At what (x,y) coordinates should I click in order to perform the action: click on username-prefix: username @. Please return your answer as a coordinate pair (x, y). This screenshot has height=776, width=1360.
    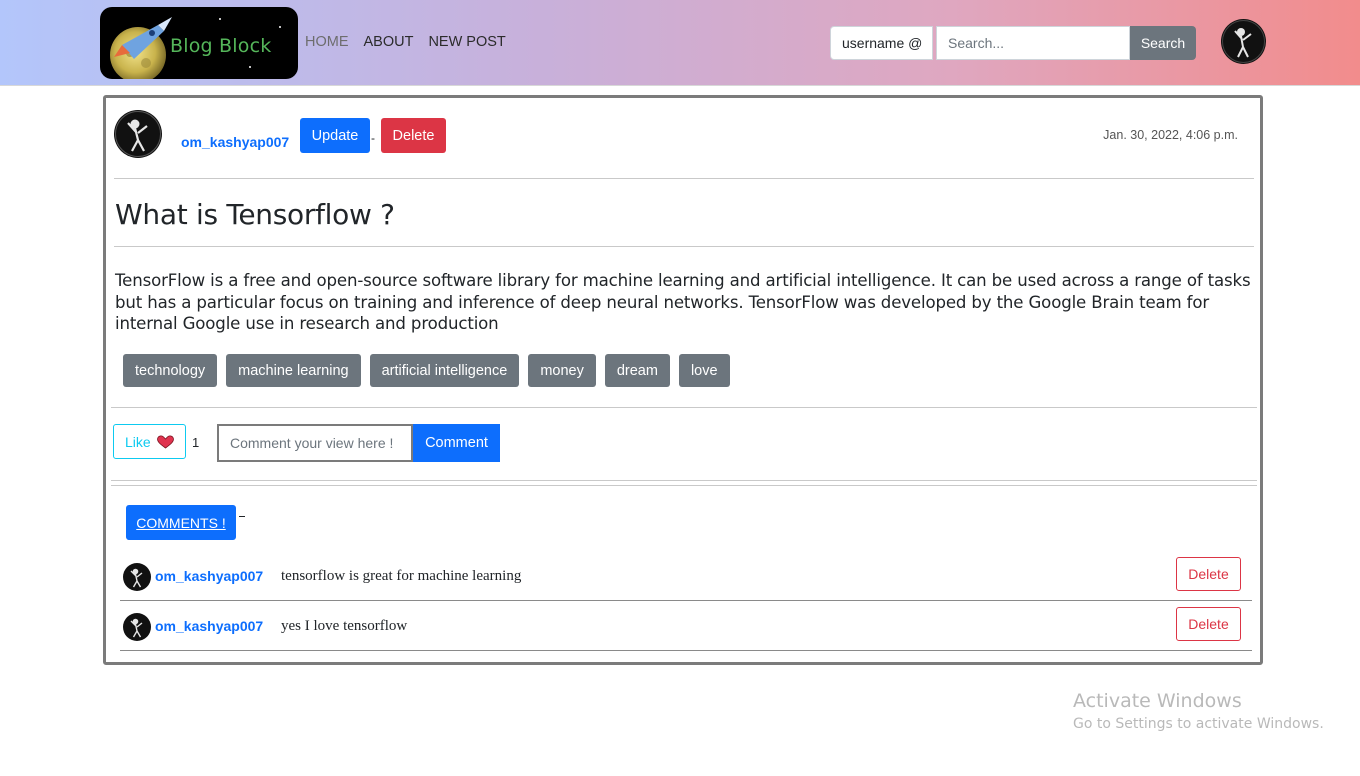
    Looking at the image, I should click on (881, 43).